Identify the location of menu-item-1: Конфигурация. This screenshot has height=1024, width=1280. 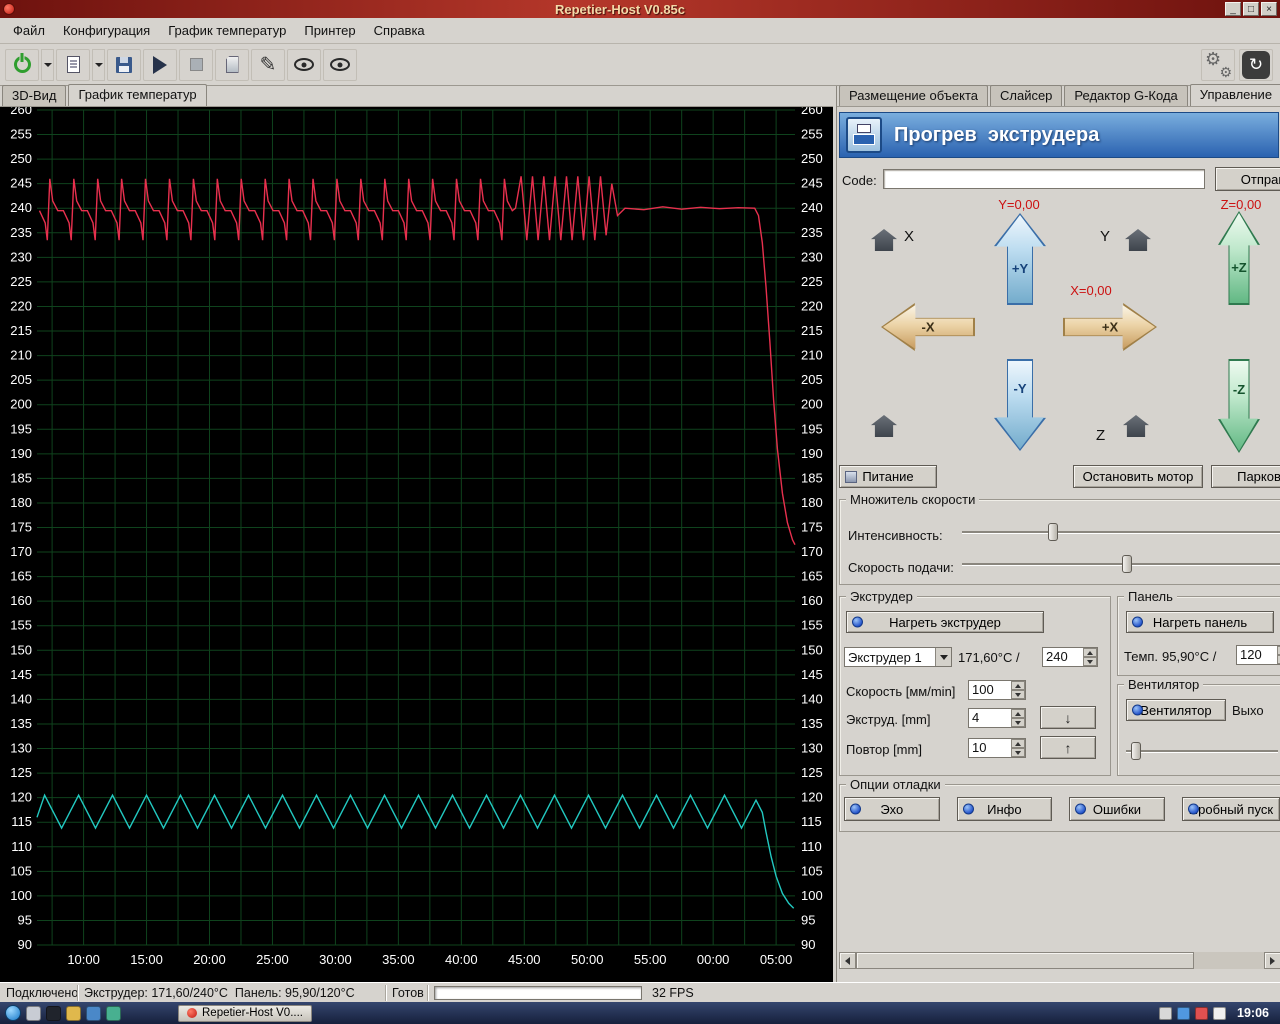
(106, 30).